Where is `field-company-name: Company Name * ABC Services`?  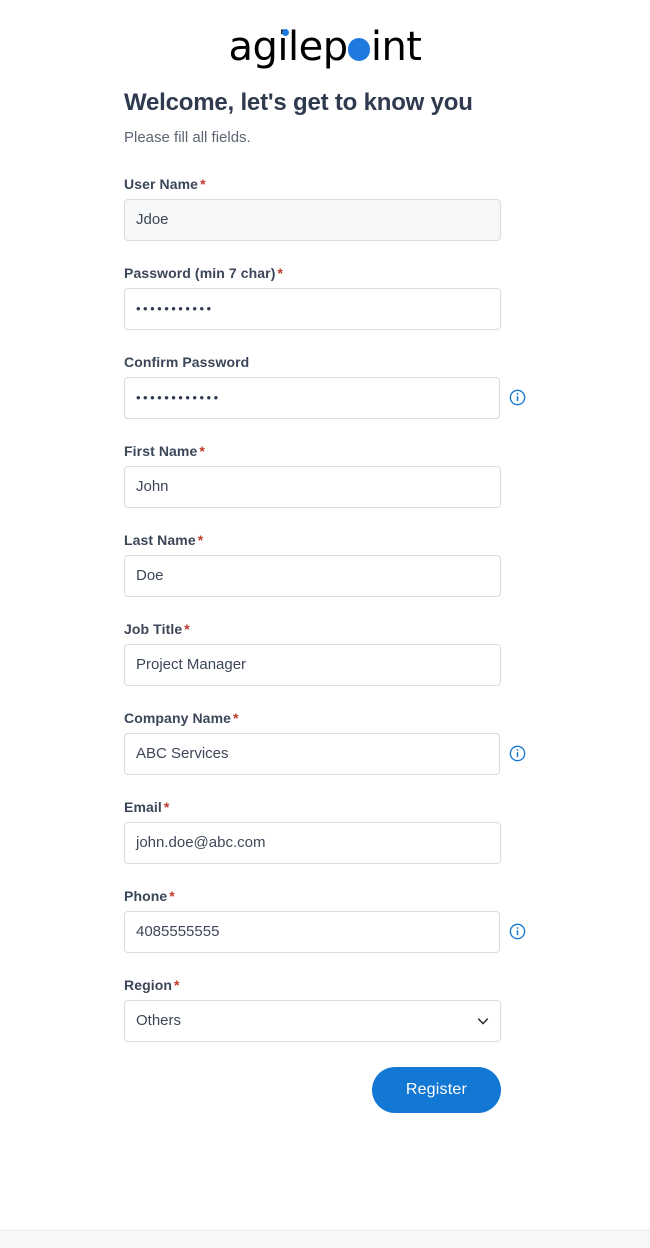 field-company-name: Company Name * ABC Services is located at coordinates (325, 742).